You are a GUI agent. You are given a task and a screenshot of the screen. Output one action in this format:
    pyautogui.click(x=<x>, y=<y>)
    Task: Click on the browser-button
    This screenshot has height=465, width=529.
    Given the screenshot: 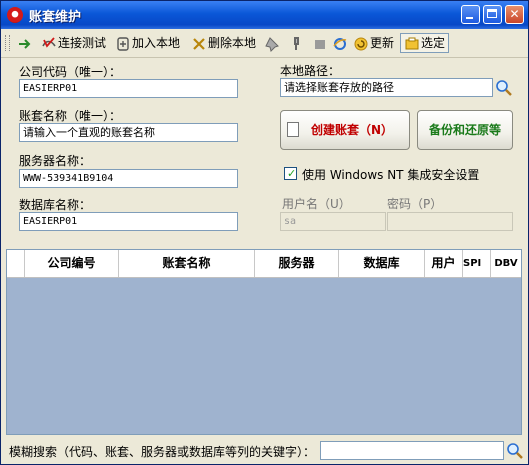 What is the action you would take?
    pyautogui.click(x=340, y=43)
    